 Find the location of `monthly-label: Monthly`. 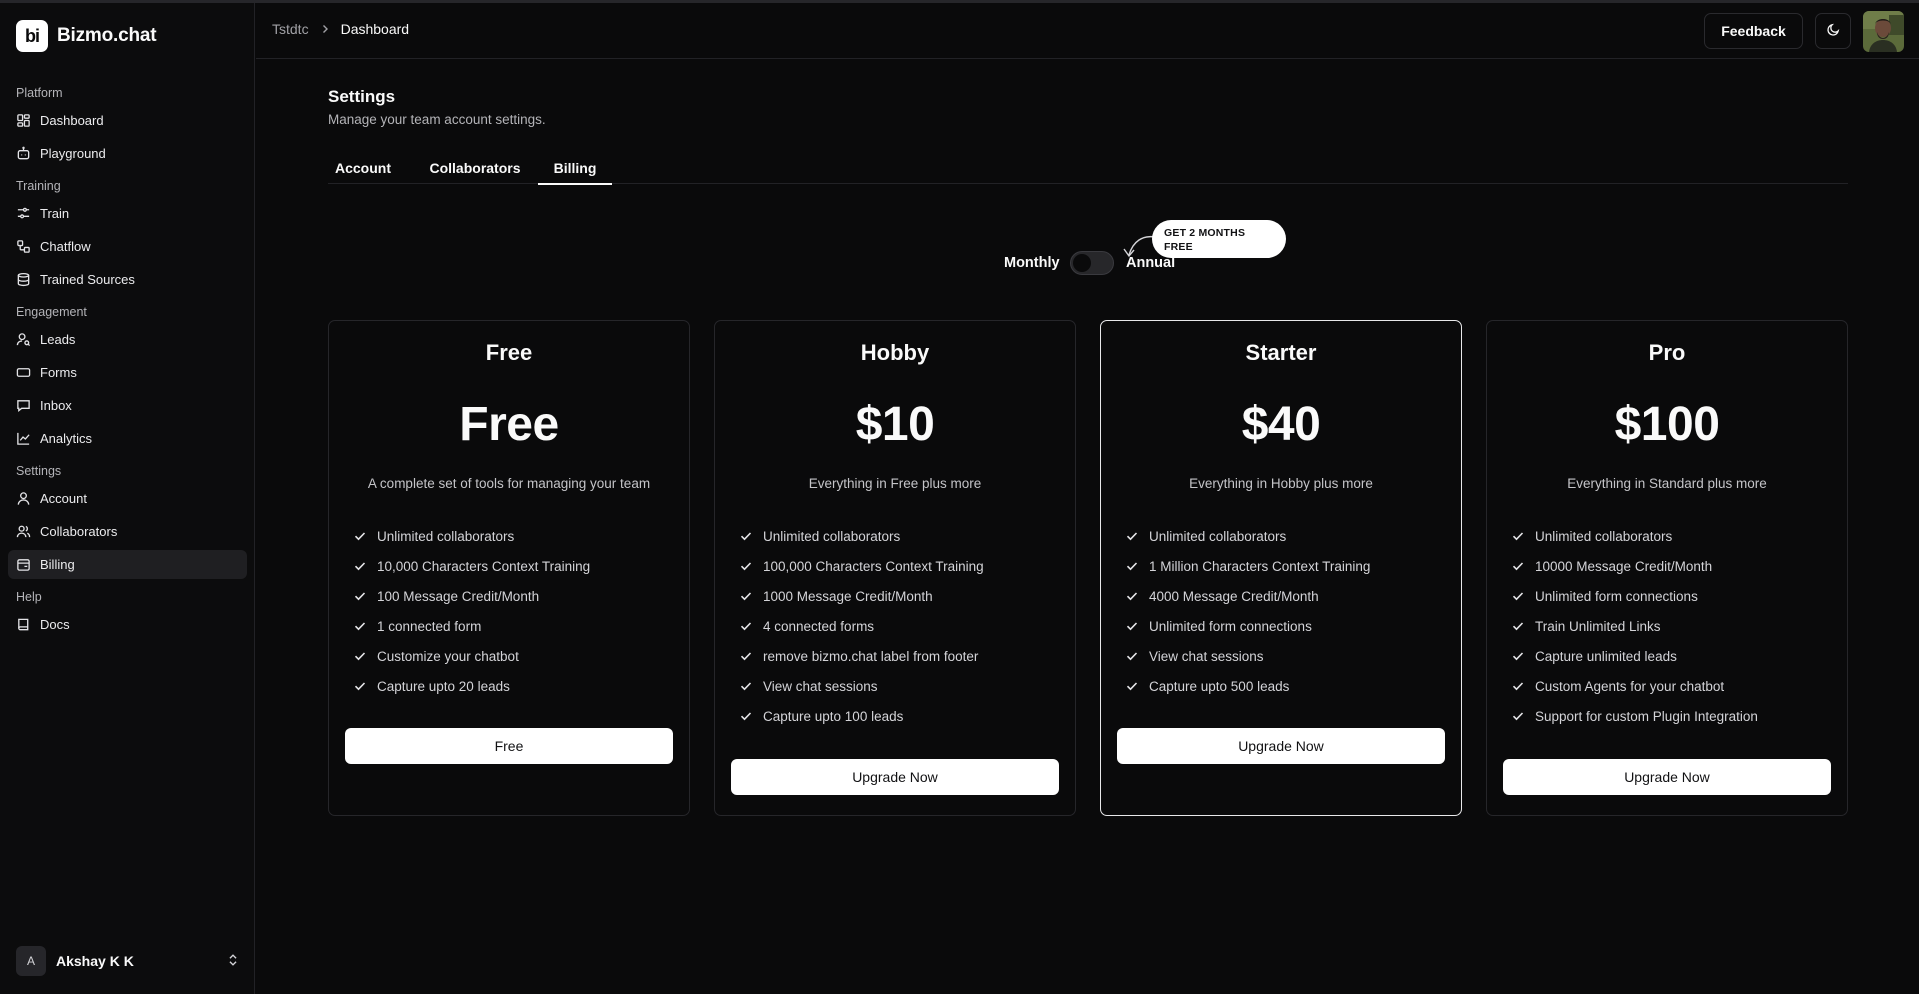

monthly-label: Monthly is located at coordinates (1032, 263).